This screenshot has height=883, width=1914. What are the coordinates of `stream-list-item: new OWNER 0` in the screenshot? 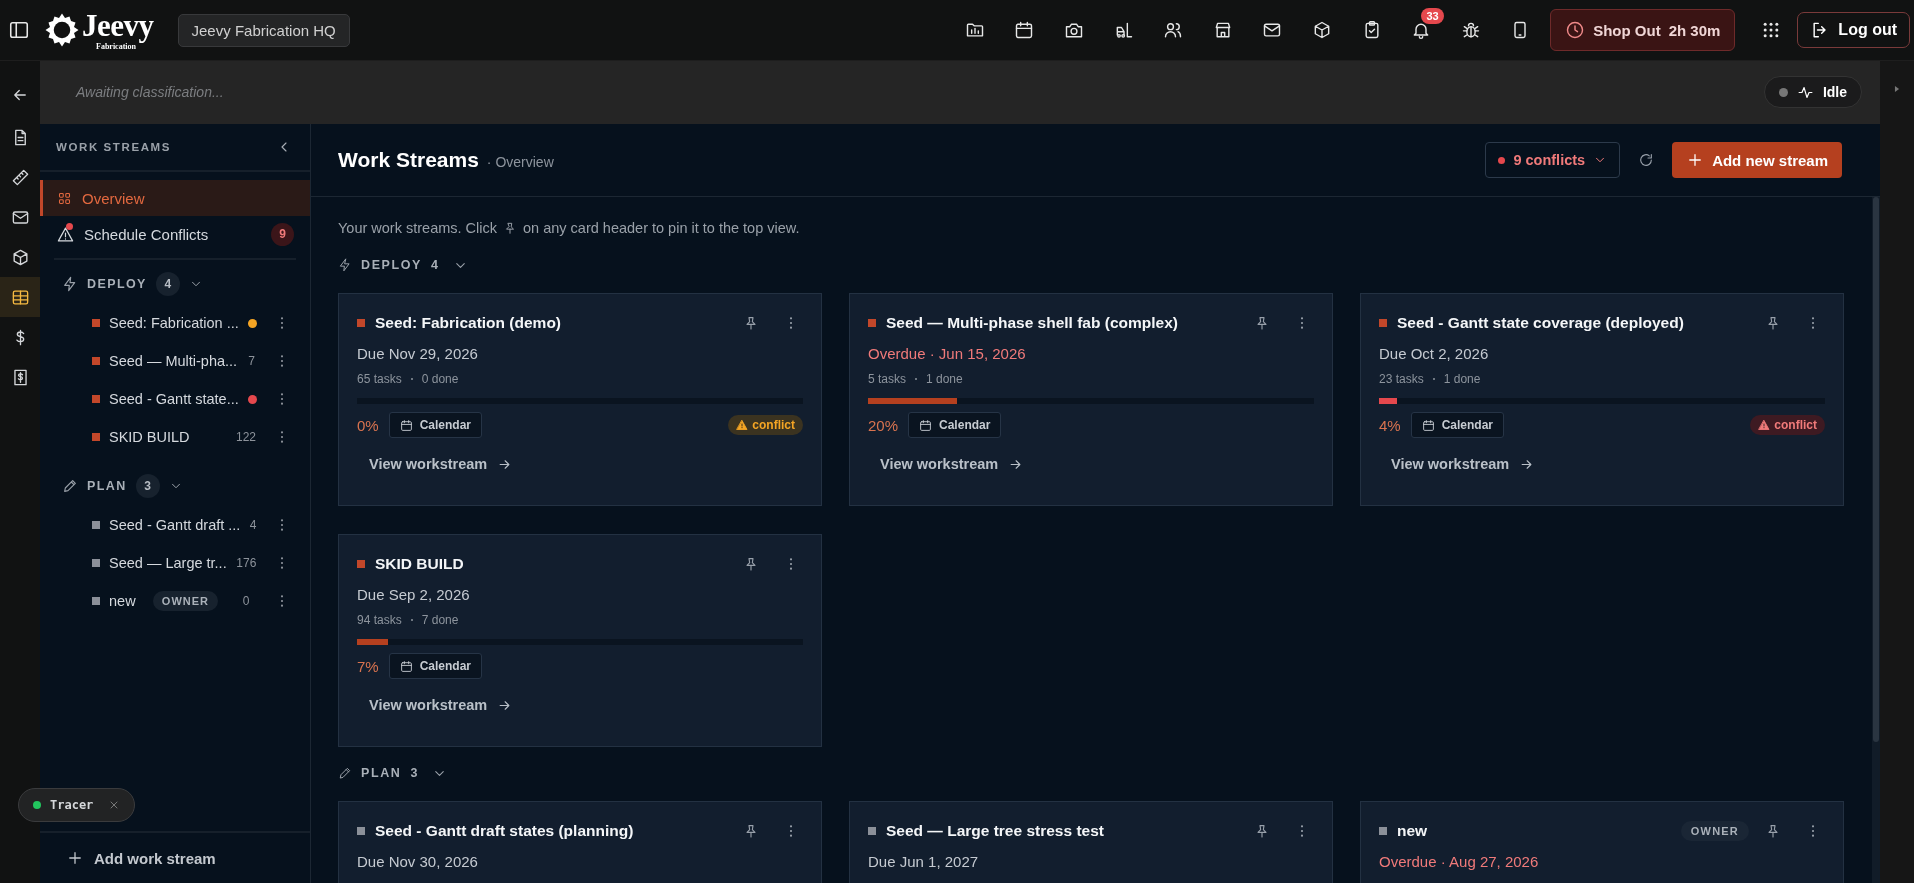 It's located at (175, 601).